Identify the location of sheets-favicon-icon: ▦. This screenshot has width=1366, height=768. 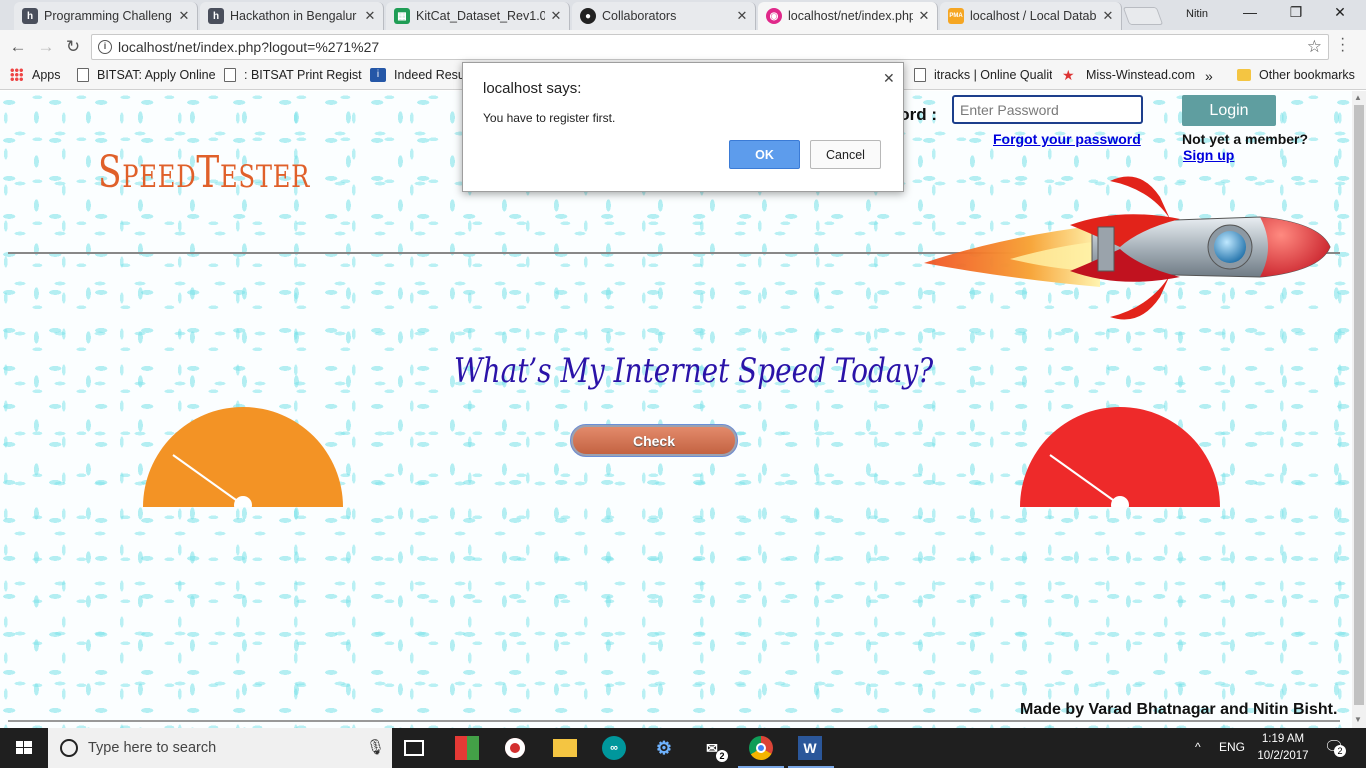
(402, 16).